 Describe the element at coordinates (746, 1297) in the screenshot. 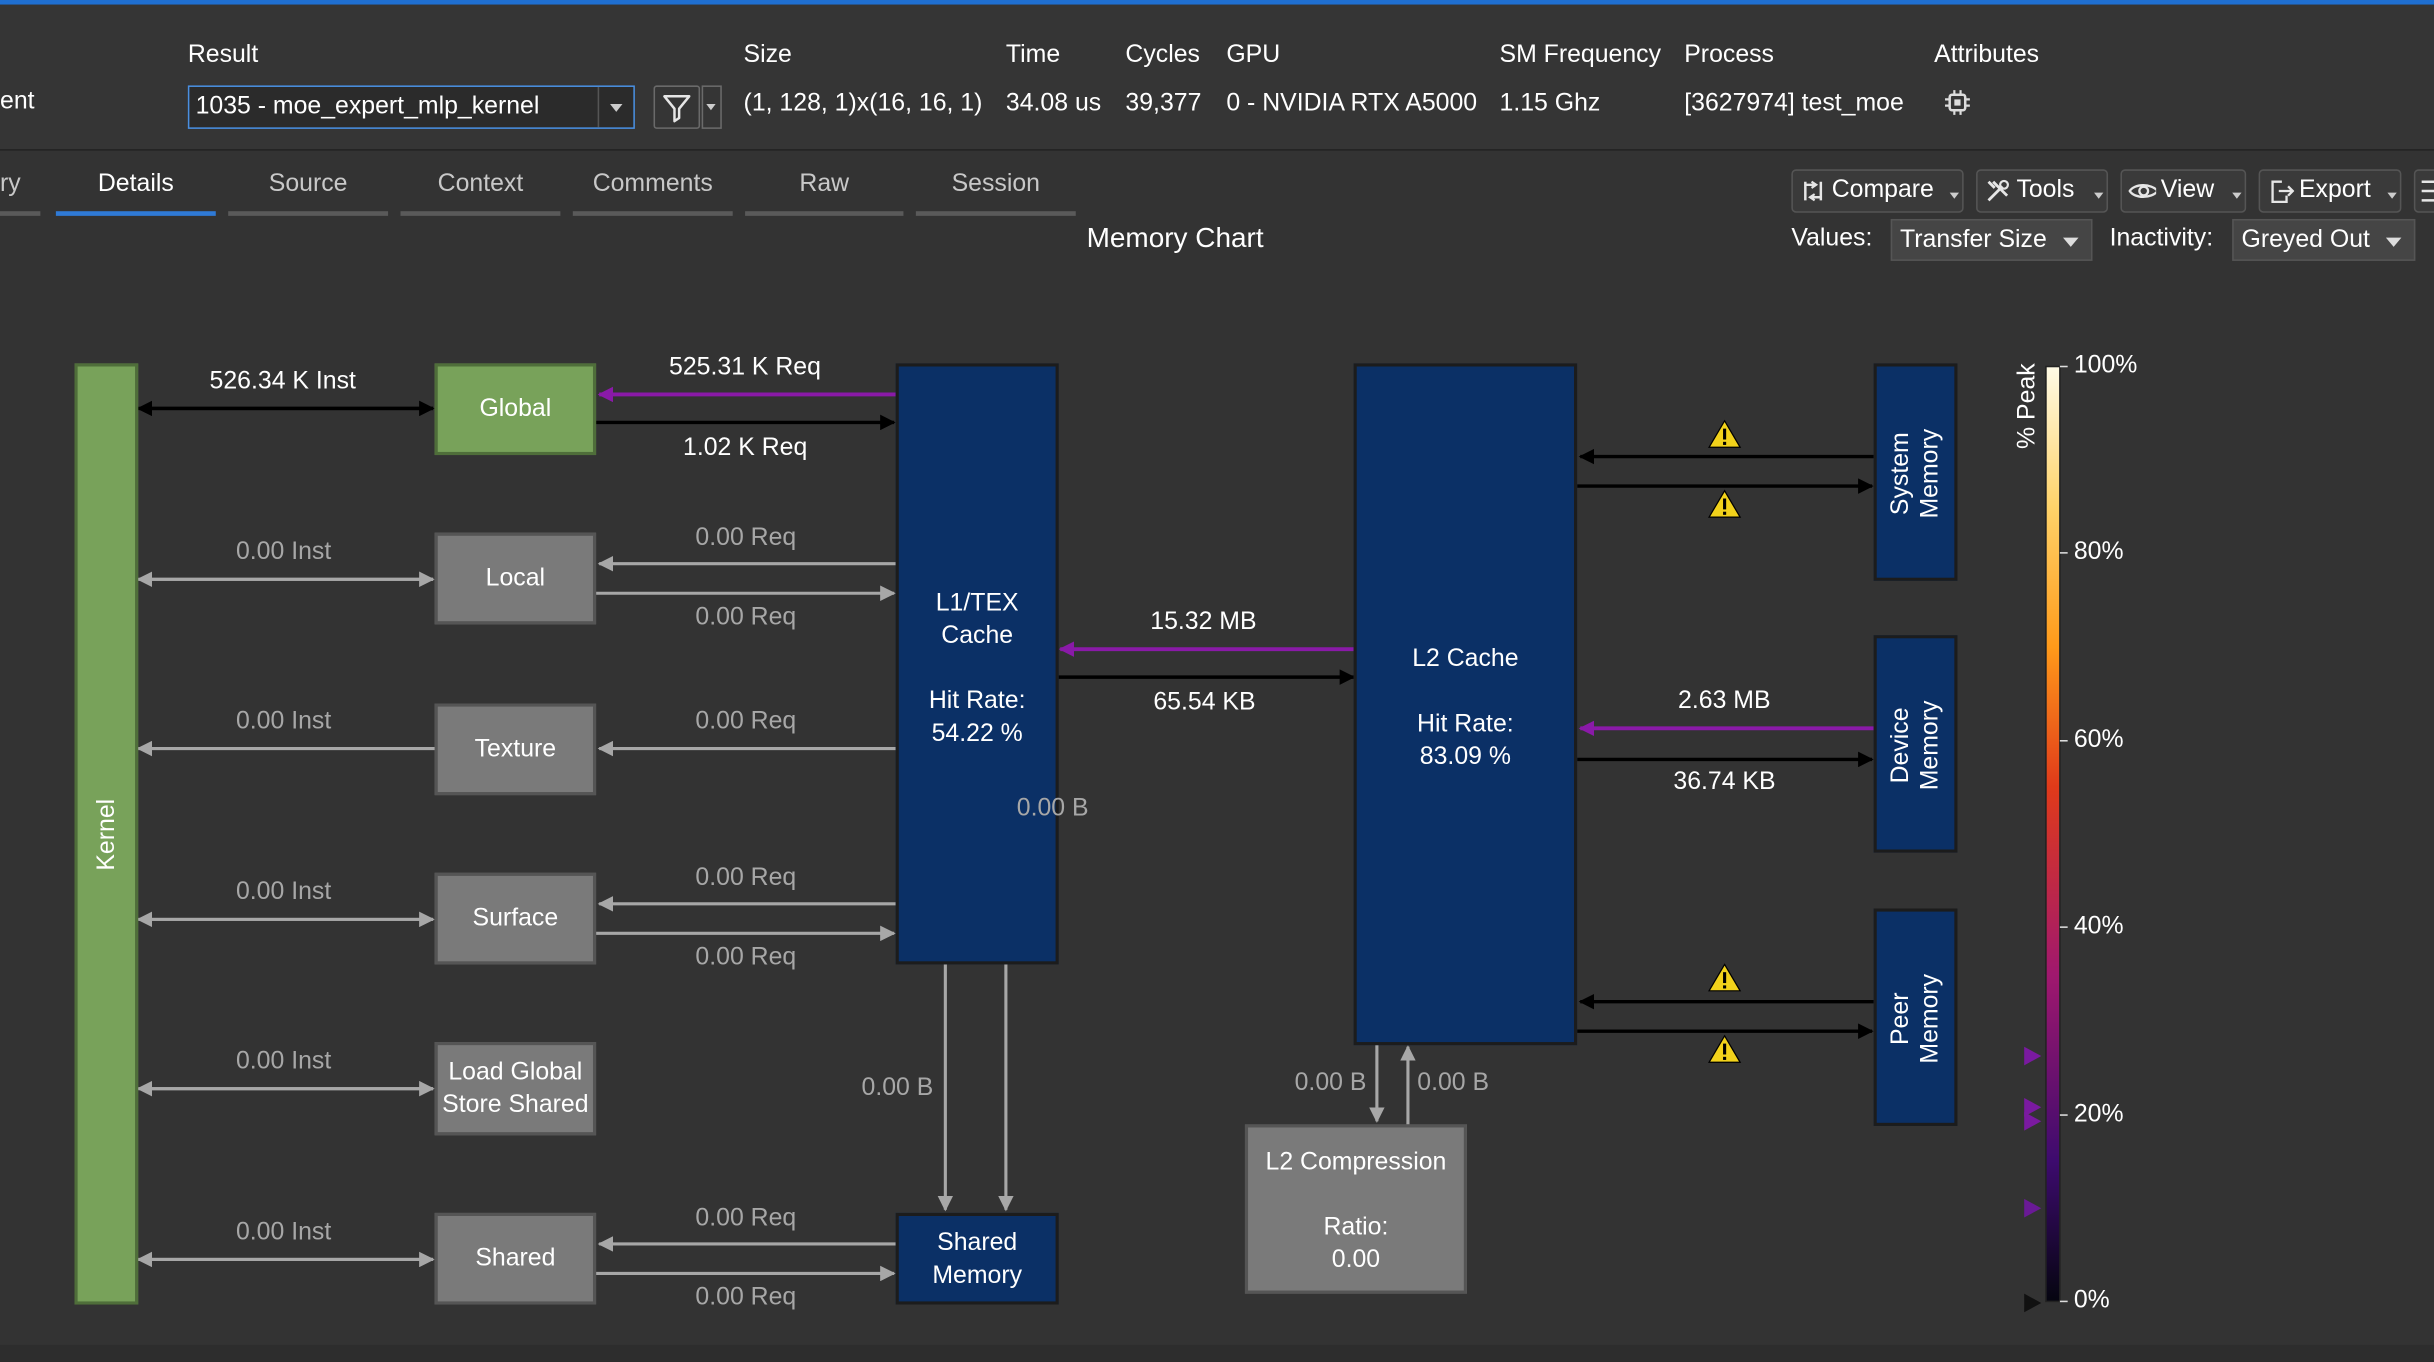

I see `shared-req-out-label: 0.00 Req` at that location.